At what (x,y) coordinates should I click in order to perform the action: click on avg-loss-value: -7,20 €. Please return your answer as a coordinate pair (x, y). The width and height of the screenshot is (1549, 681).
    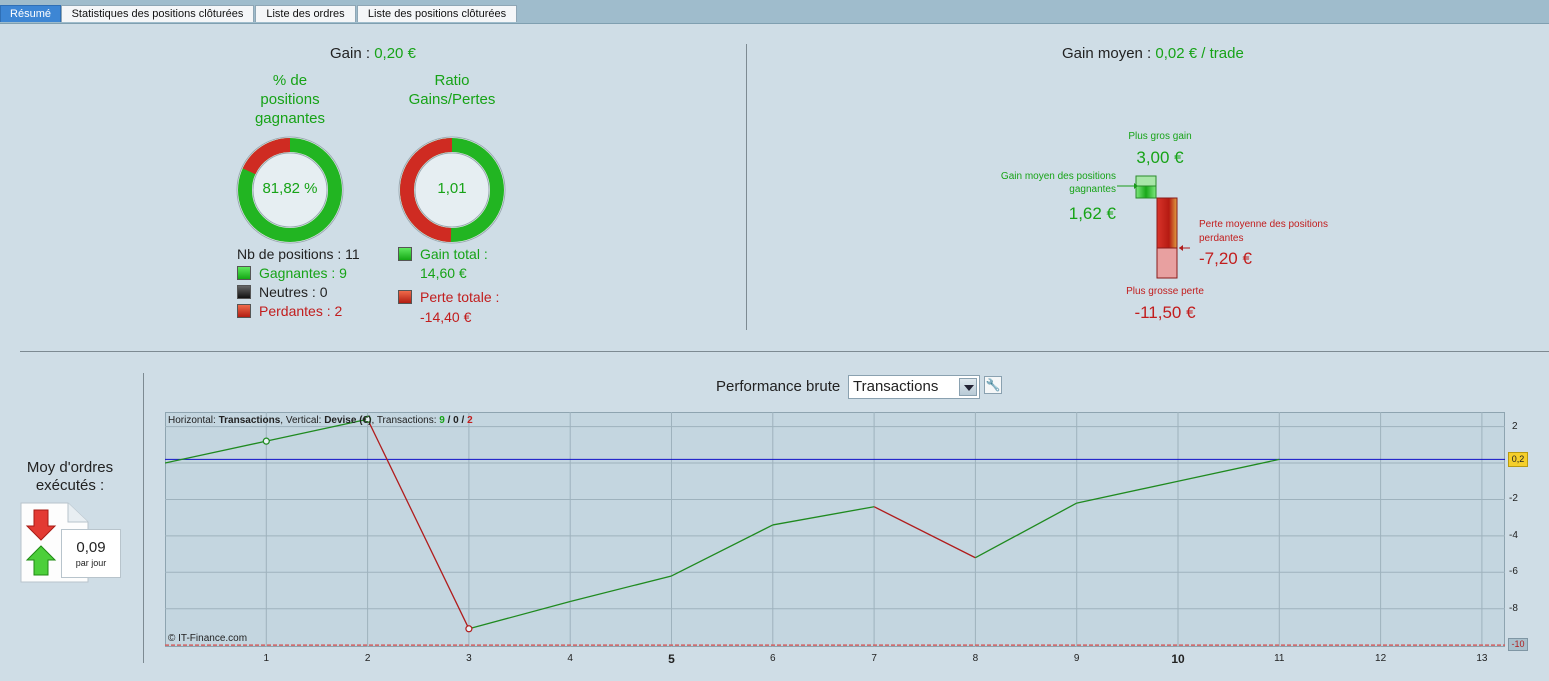
    Looking at the image, I should click on (1225, 258).